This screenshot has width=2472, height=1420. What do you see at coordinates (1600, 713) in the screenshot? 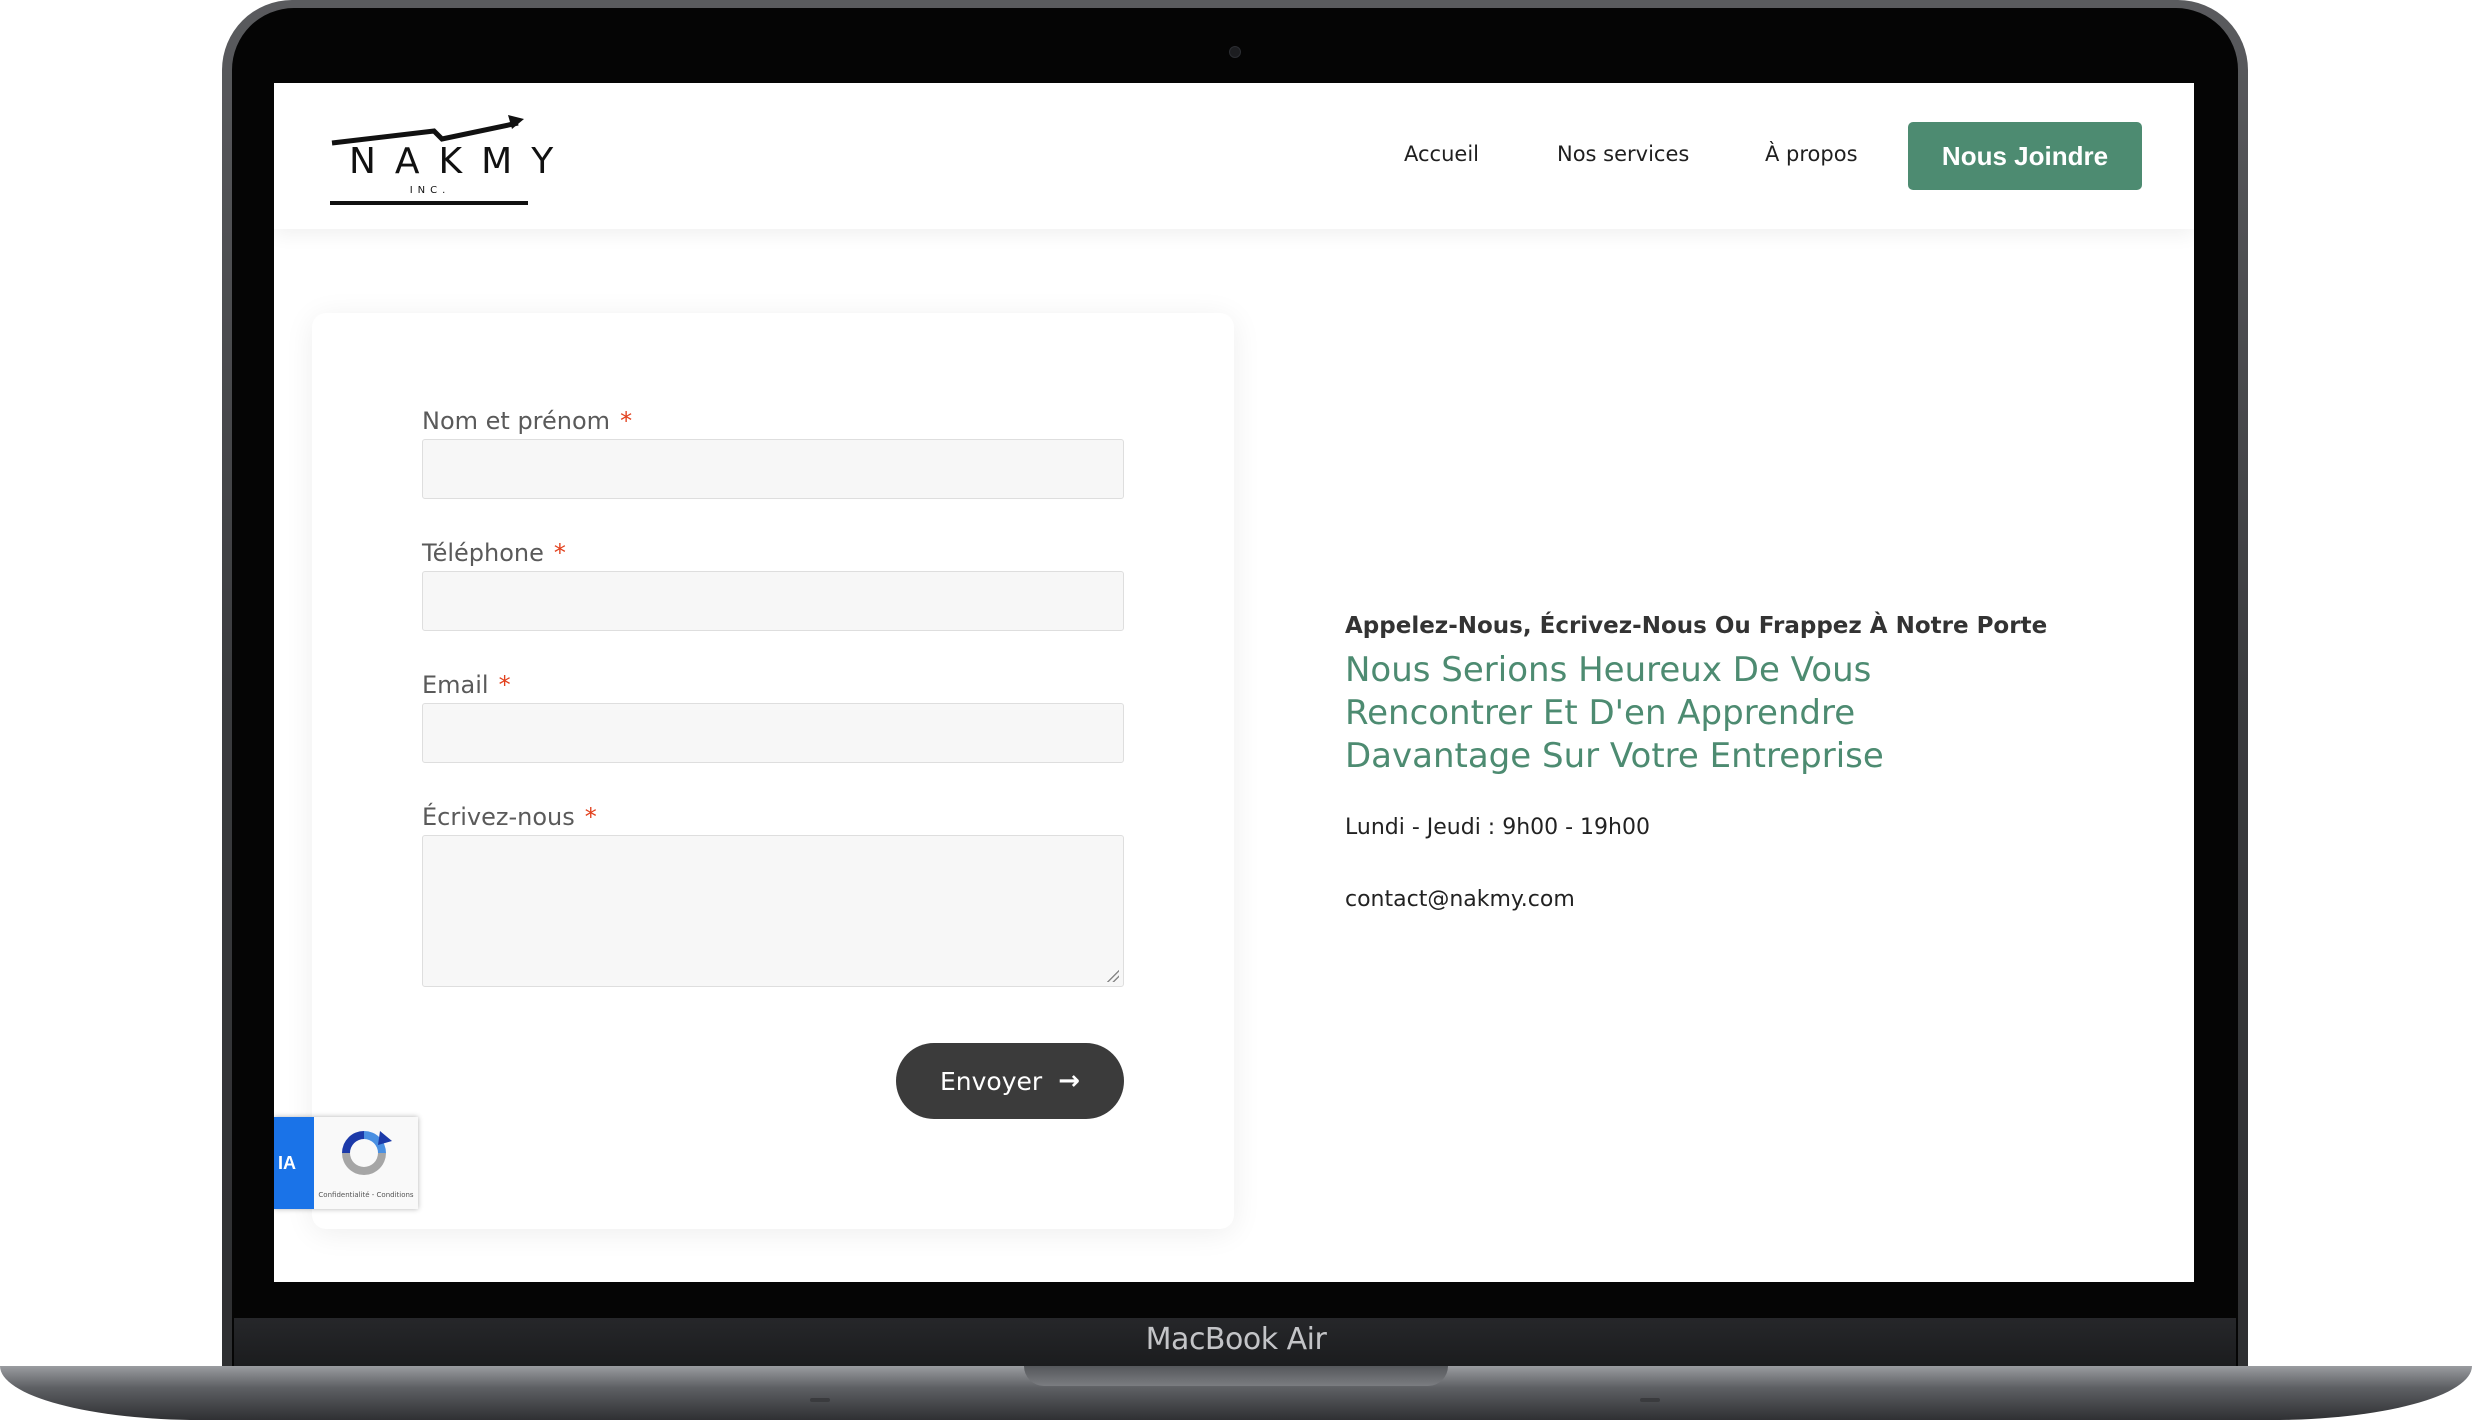
I see `heading-line: Rencontrer Et D'en Apprendre` at bounding box center [1600, 713].